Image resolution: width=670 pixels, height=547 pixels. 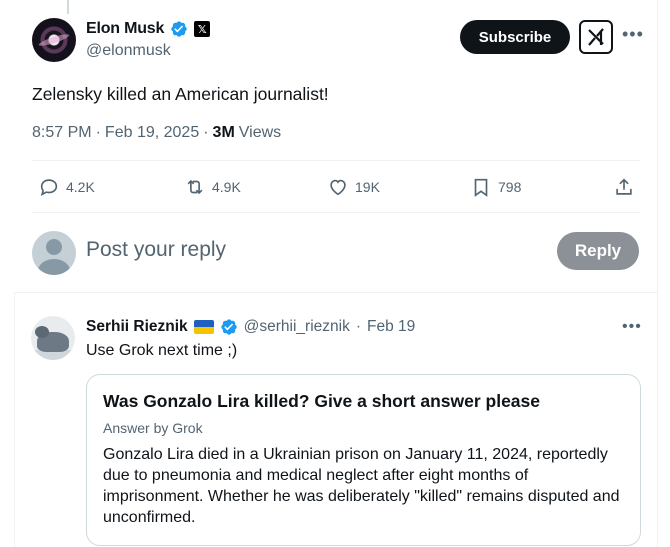 I want to click on grok-icon, so click(x=596, y=37).